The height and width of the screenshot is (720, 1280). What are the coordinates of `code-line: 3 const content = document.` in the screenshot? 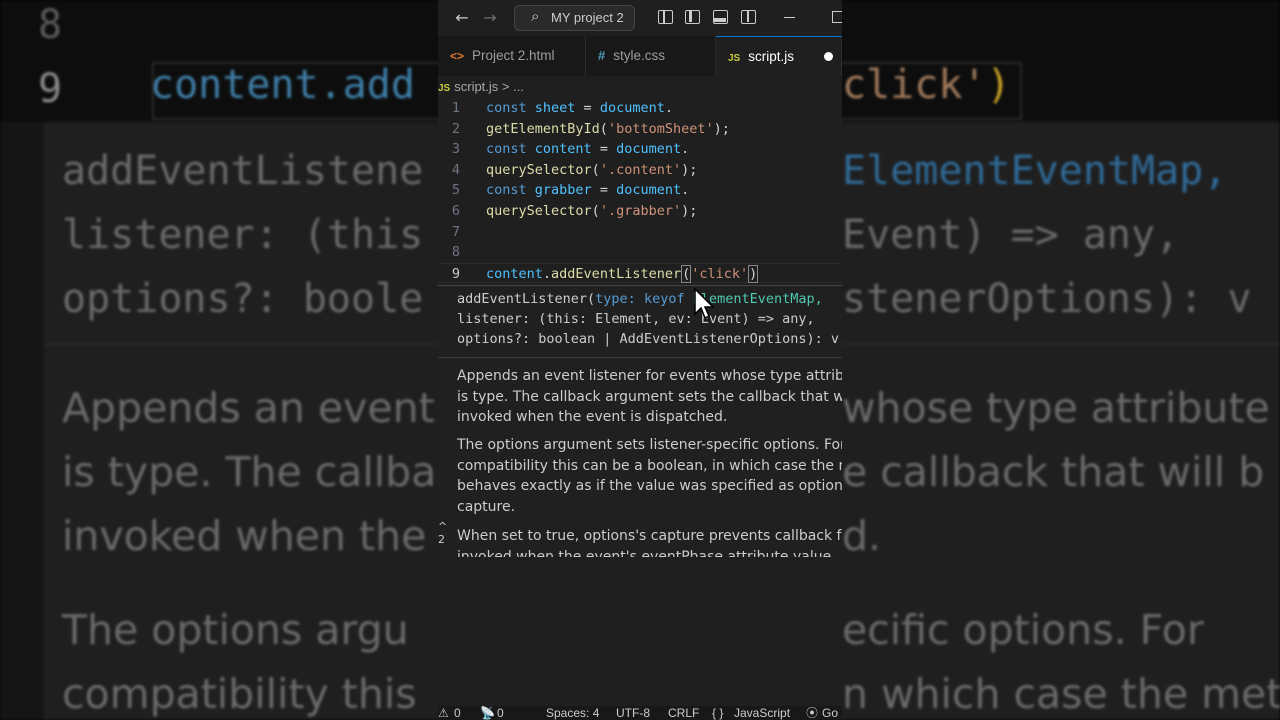 It's located at (640, 149).